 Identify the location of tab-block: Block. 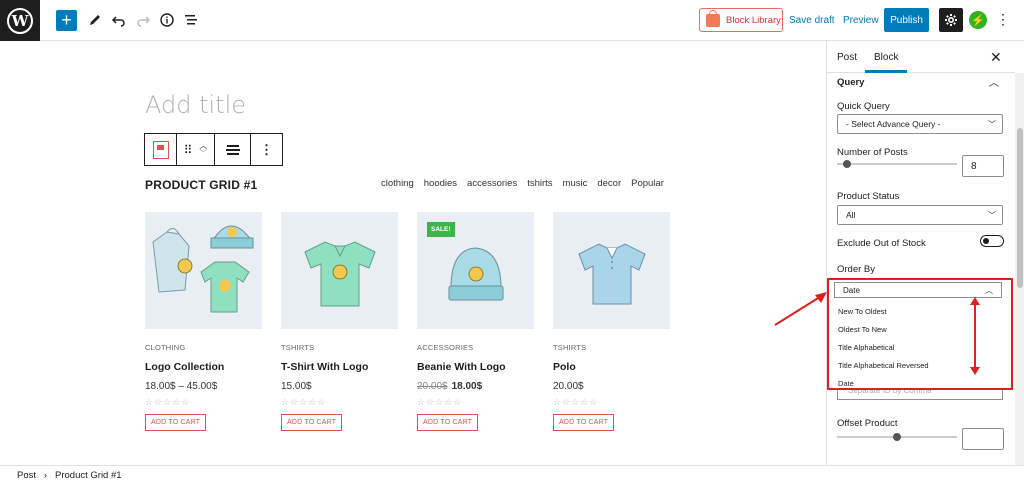
(886, 57).